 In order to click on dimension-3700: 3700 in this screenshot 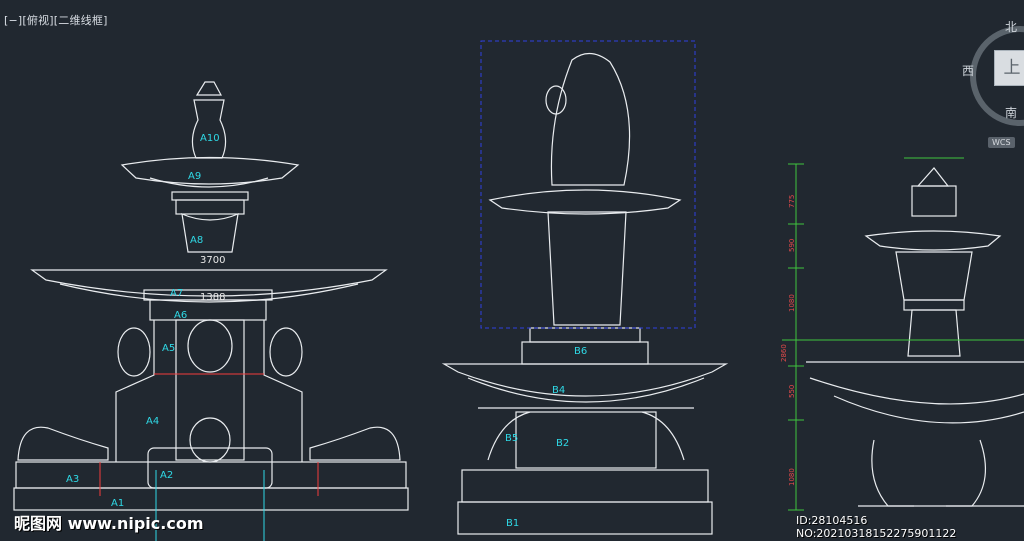, I will do `click(212, 260)`.